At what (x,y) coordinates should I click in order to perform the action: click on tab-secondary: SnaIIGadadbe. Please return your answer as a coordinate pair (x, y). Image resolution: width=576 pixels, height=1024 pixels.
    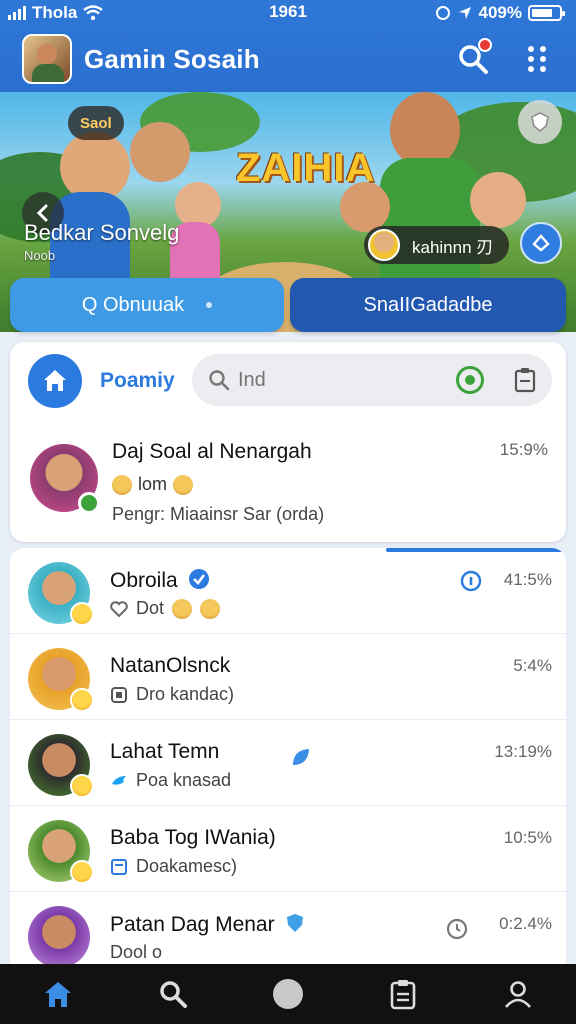
    Looking at the image, I should click on (428, 305).